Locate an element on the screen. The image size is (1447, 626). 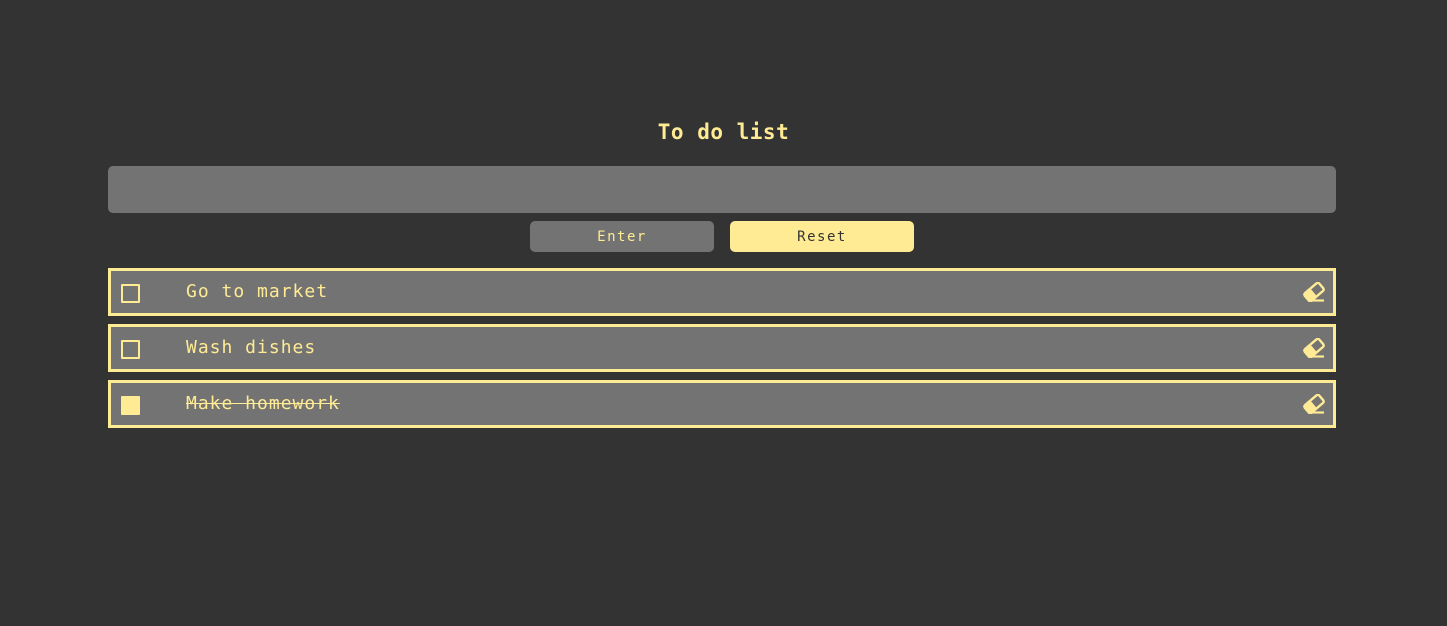
task-item: Go to market is located at coordinates (722, 292).